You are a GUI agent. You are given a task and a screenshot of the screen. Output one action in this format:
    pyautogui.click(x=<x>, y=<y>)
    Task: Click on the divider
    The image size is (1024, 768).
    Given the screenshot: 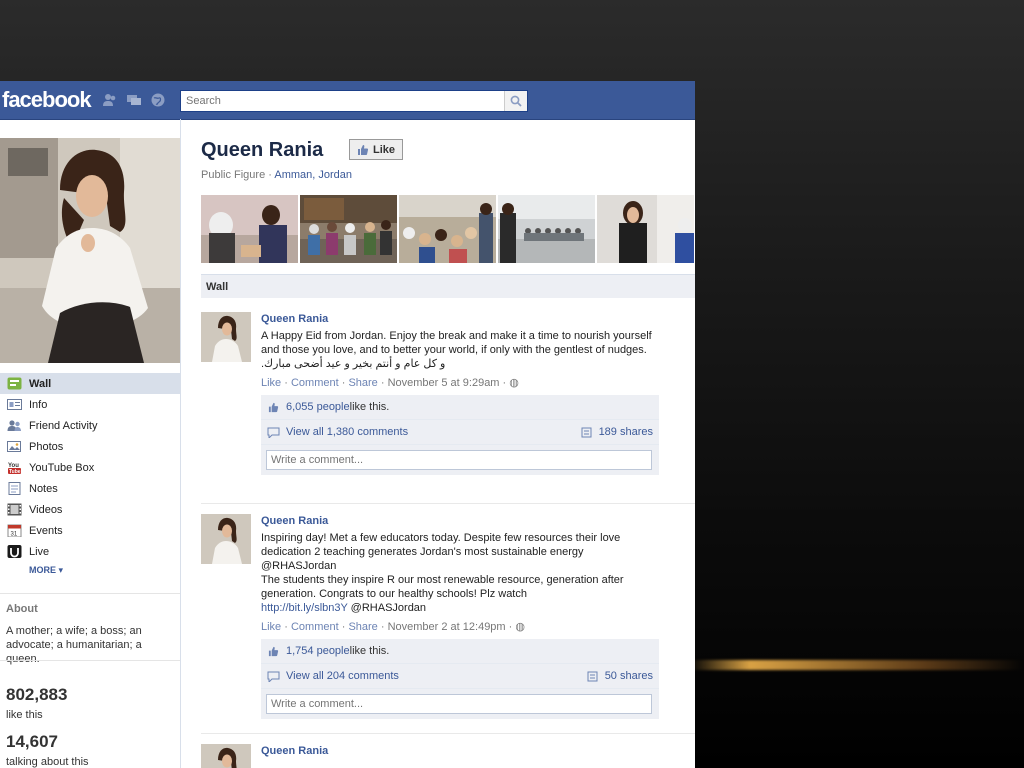 What is the action you would take?
    pyautogui.click(x=90, y=660)
    